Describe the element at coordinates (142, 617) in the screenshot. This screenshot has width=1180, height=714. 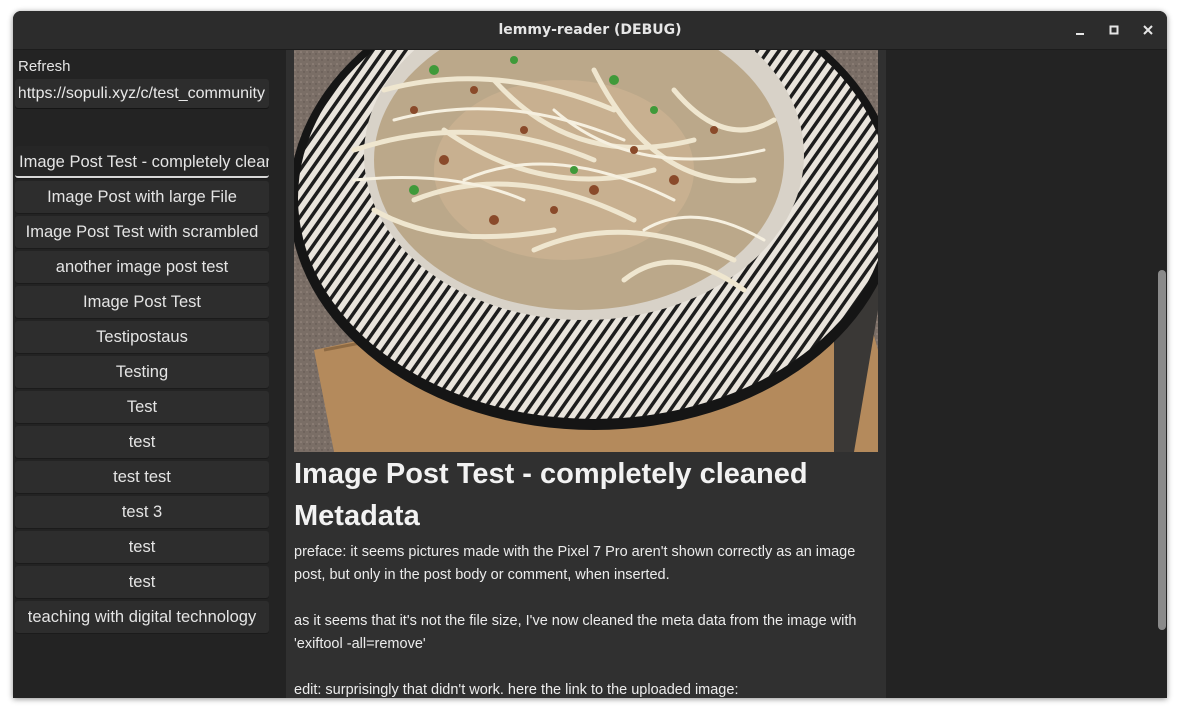
I see `post-list-item: teaching with digital technology` at that location.